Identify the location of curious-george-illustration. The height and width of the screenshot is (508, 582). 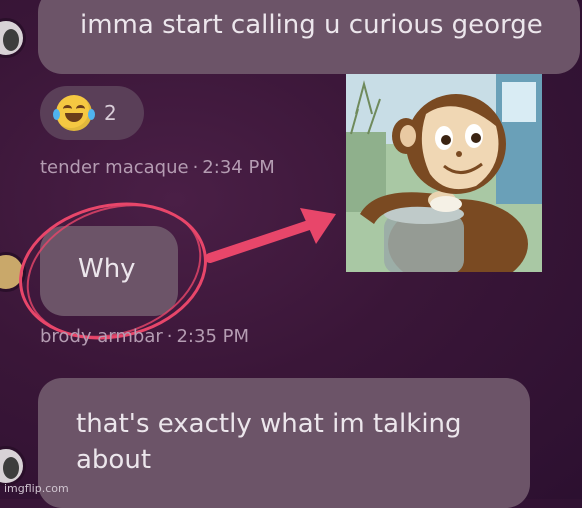
(444, 173).